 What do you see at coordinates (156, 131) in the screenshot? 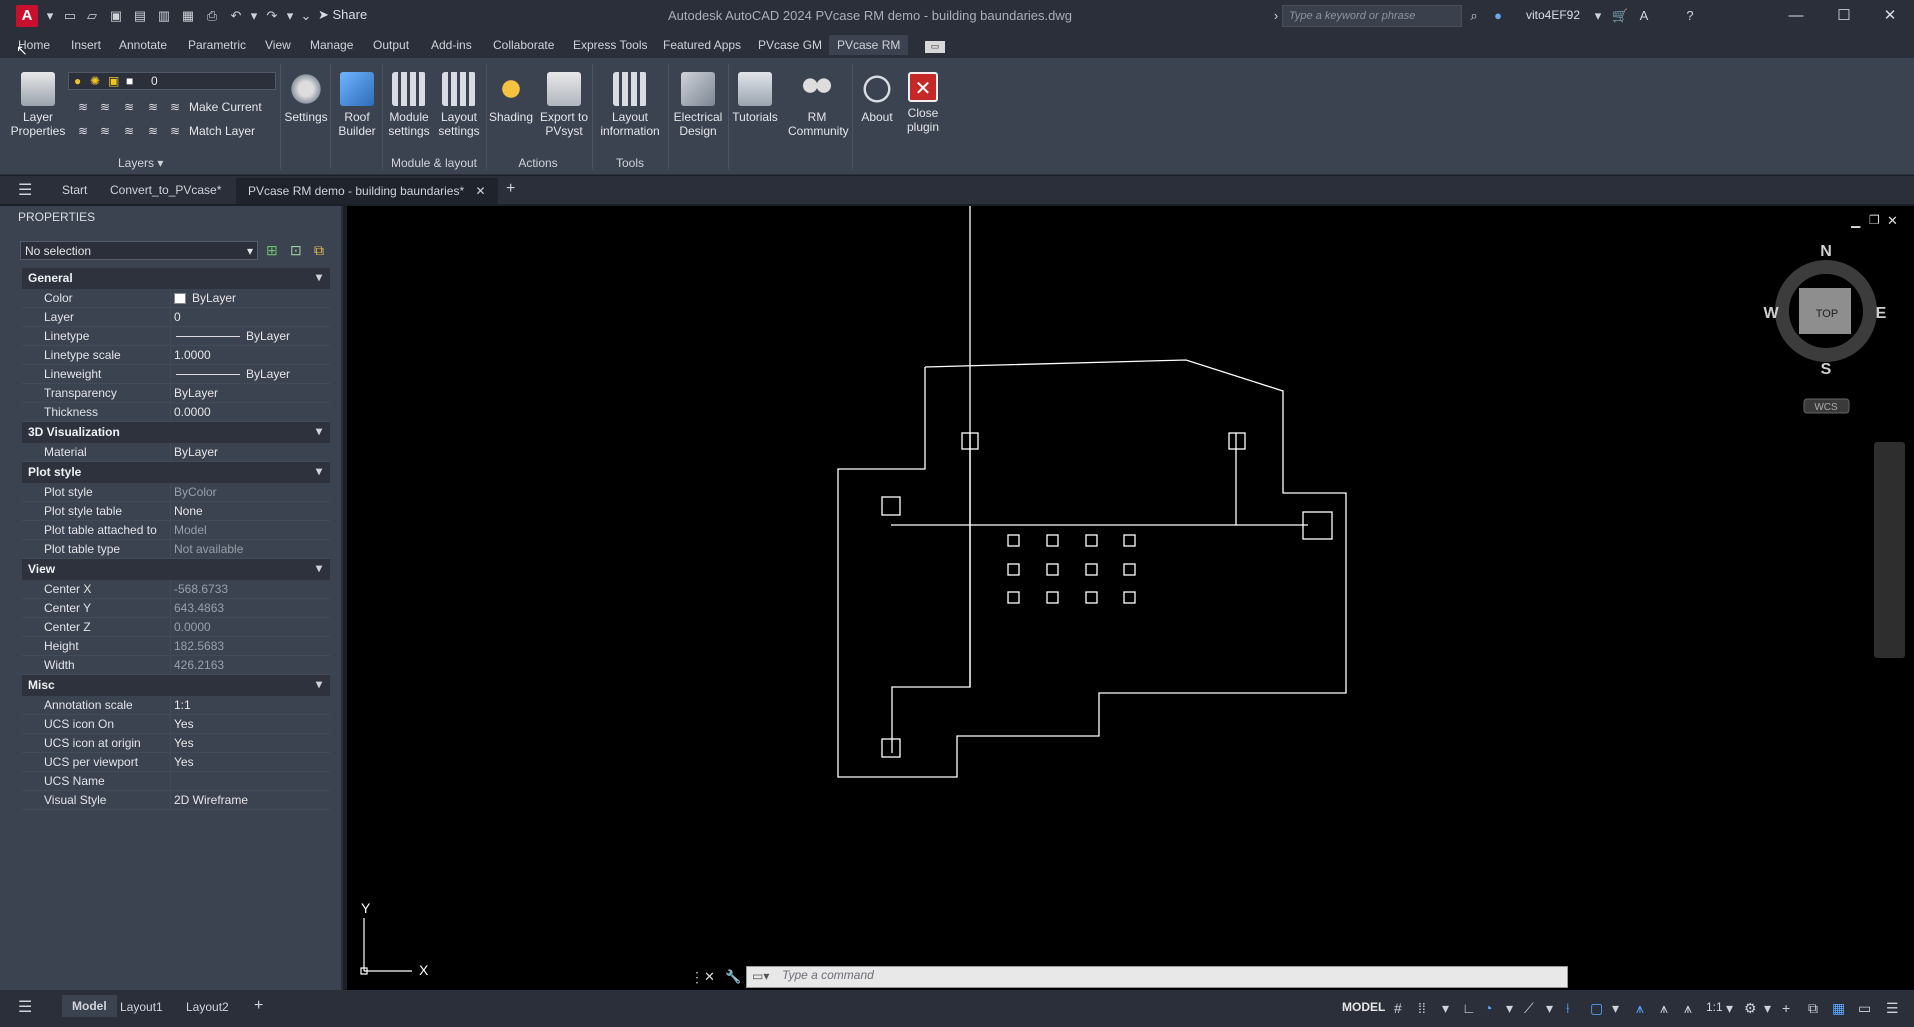
I see `layer-tool-8-icon: ≋` at bounding box center [156, 131].